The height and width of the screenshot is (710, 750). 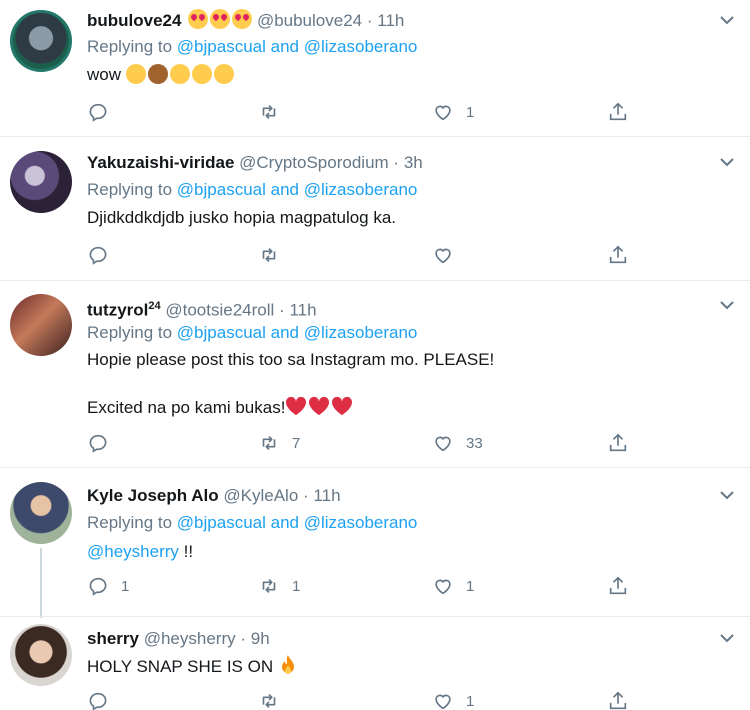 I want to click on display-name: tutzyrol, so click(x=117, y=310).